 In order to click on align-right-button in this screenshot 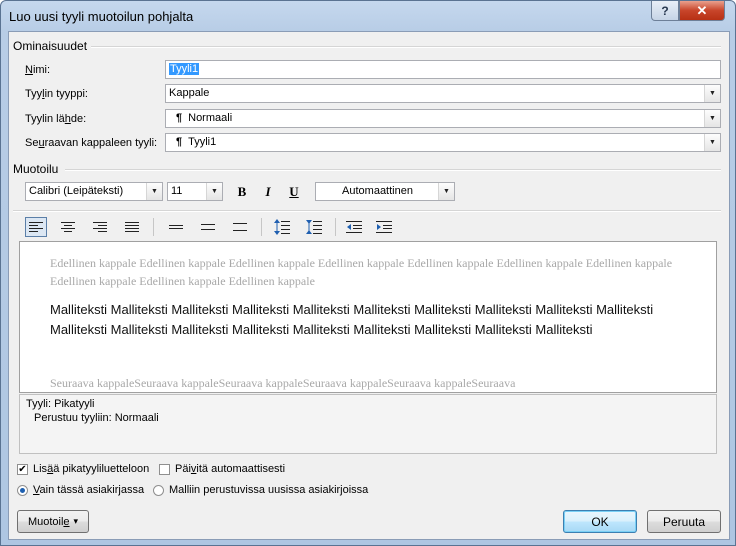, I will do `click(100, 227)`.